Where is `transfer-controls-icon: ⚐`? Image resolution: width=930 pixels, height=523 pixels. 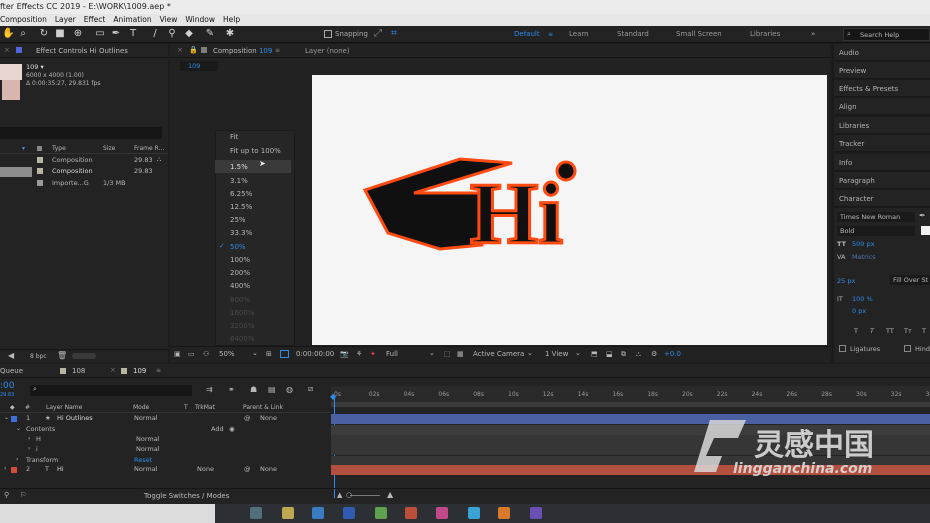 transfer-controls-icon: ⚐ is located at coordinates (23, 495).